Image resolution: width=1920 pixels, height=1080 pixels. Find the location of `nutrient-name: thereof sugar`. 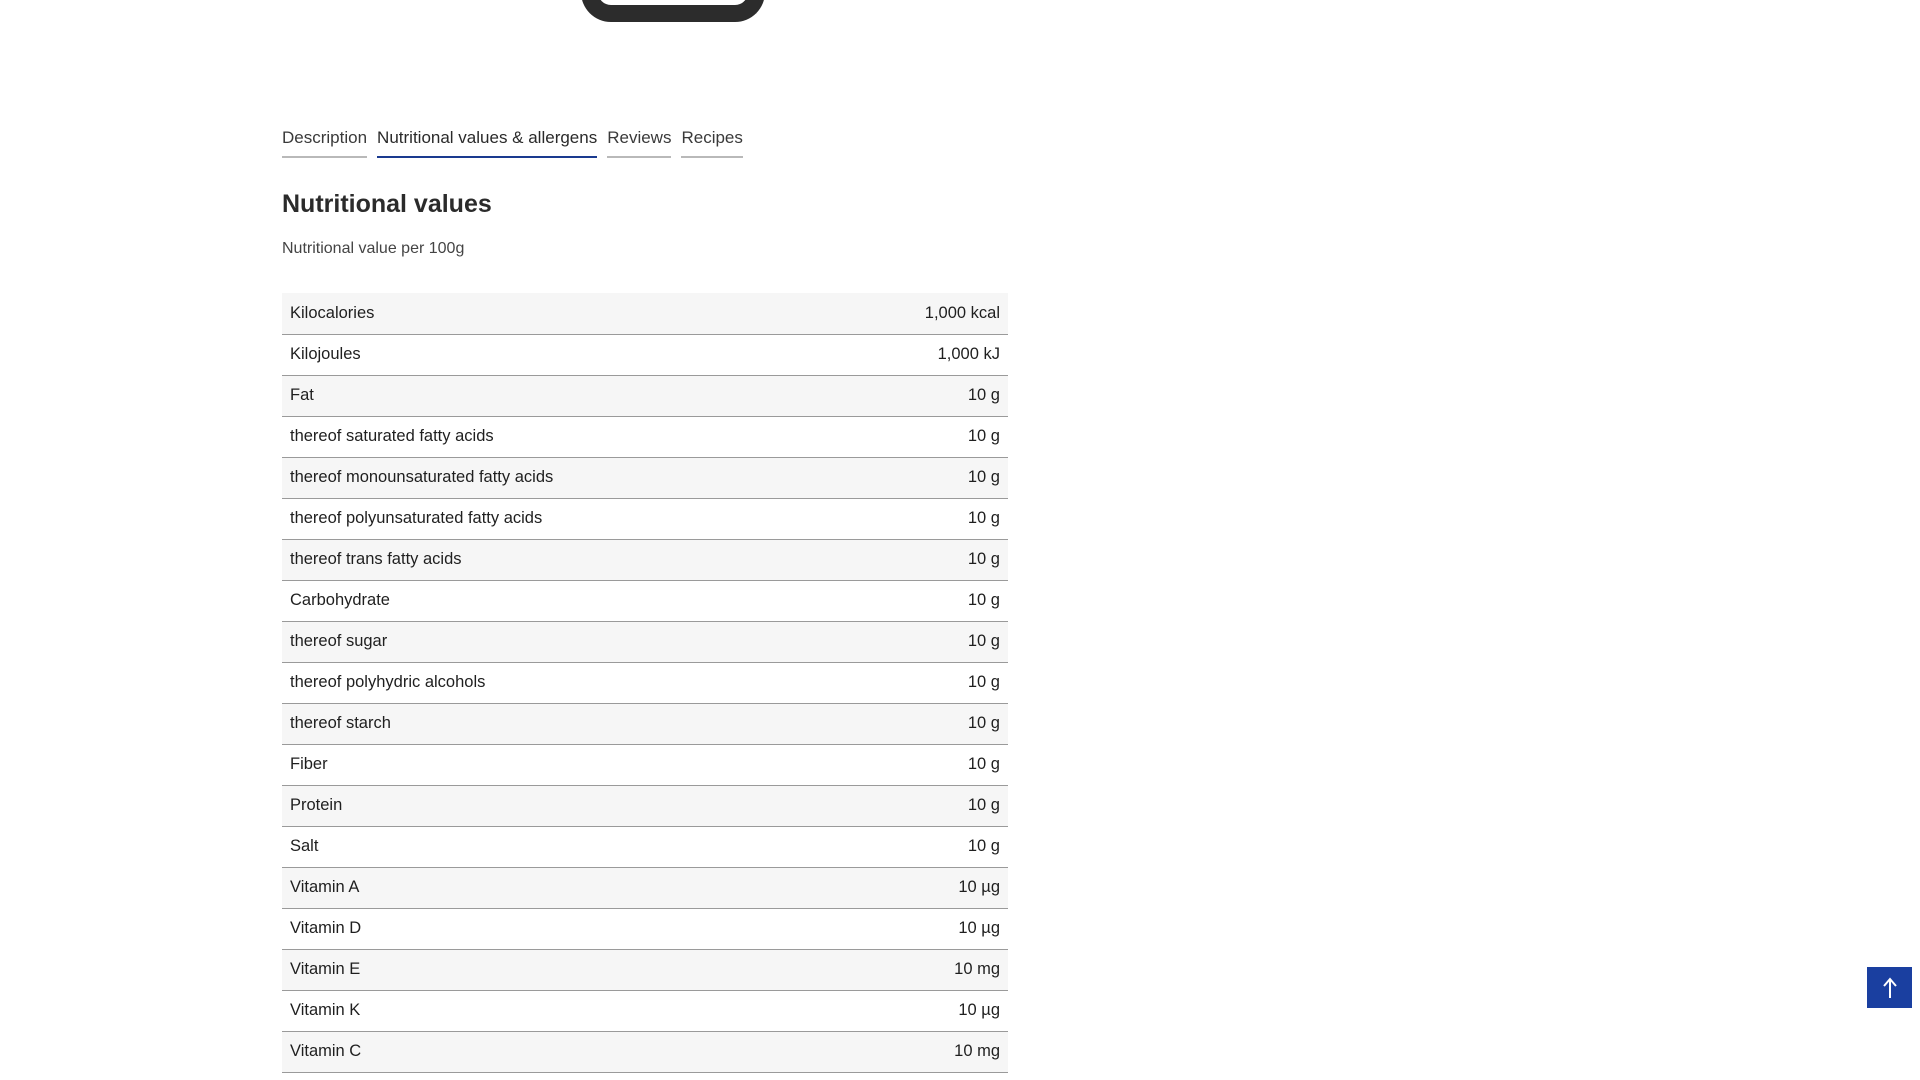

nutrient-name: thereof sugar is located at coordinates (556, 642).